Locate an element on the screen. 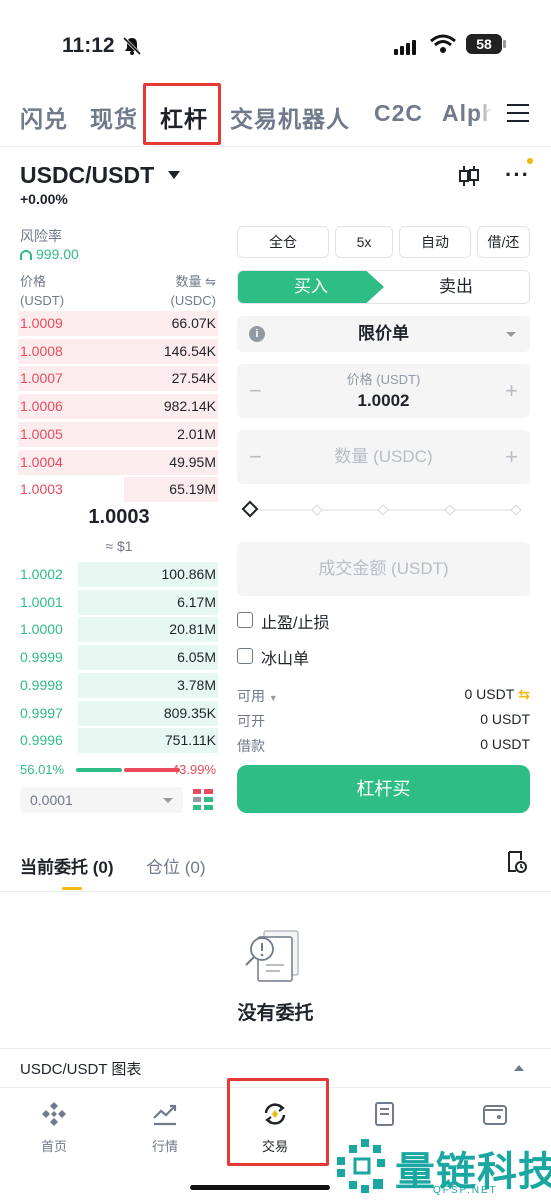  auto-borrow-chip: 自动 is located at coordinates (435, 242).